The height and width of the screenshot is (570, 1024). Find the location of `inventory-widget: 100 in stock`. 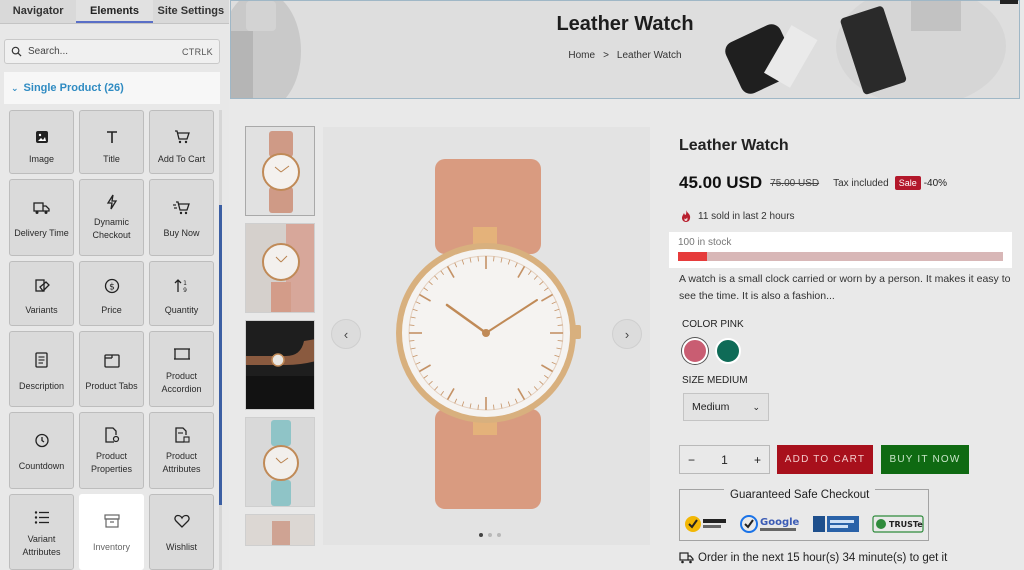

inventory-widget: 100 in stock is located at coordinates (840, 250).